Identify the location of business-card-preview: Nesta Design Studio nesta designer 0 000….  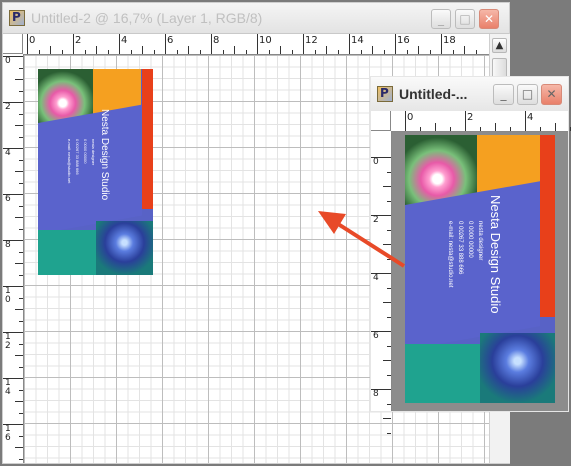
(95, 172).